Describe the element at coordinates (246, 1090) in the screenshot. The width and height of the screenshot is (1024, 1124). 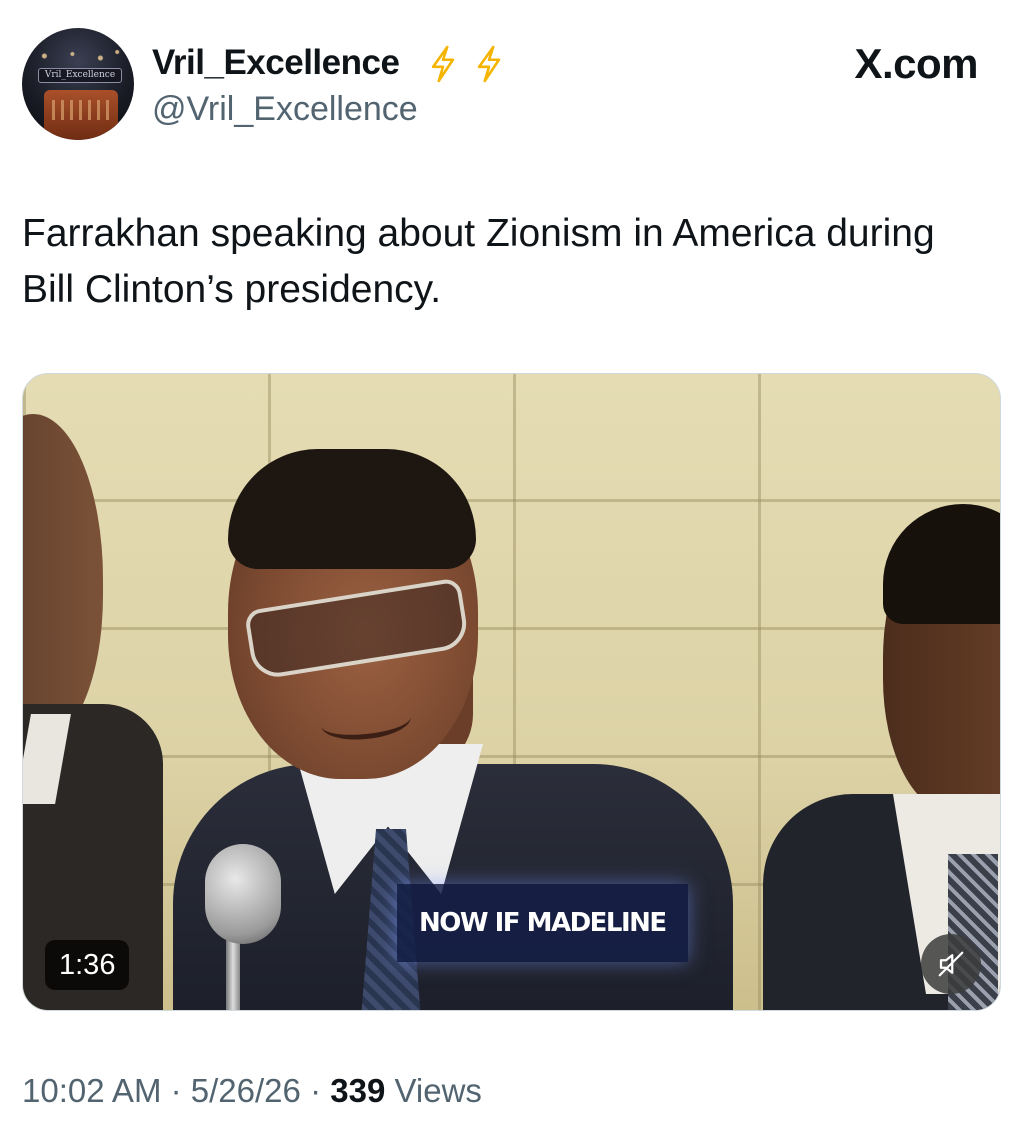
I see `tweet-date: 5/26/26` at that location.